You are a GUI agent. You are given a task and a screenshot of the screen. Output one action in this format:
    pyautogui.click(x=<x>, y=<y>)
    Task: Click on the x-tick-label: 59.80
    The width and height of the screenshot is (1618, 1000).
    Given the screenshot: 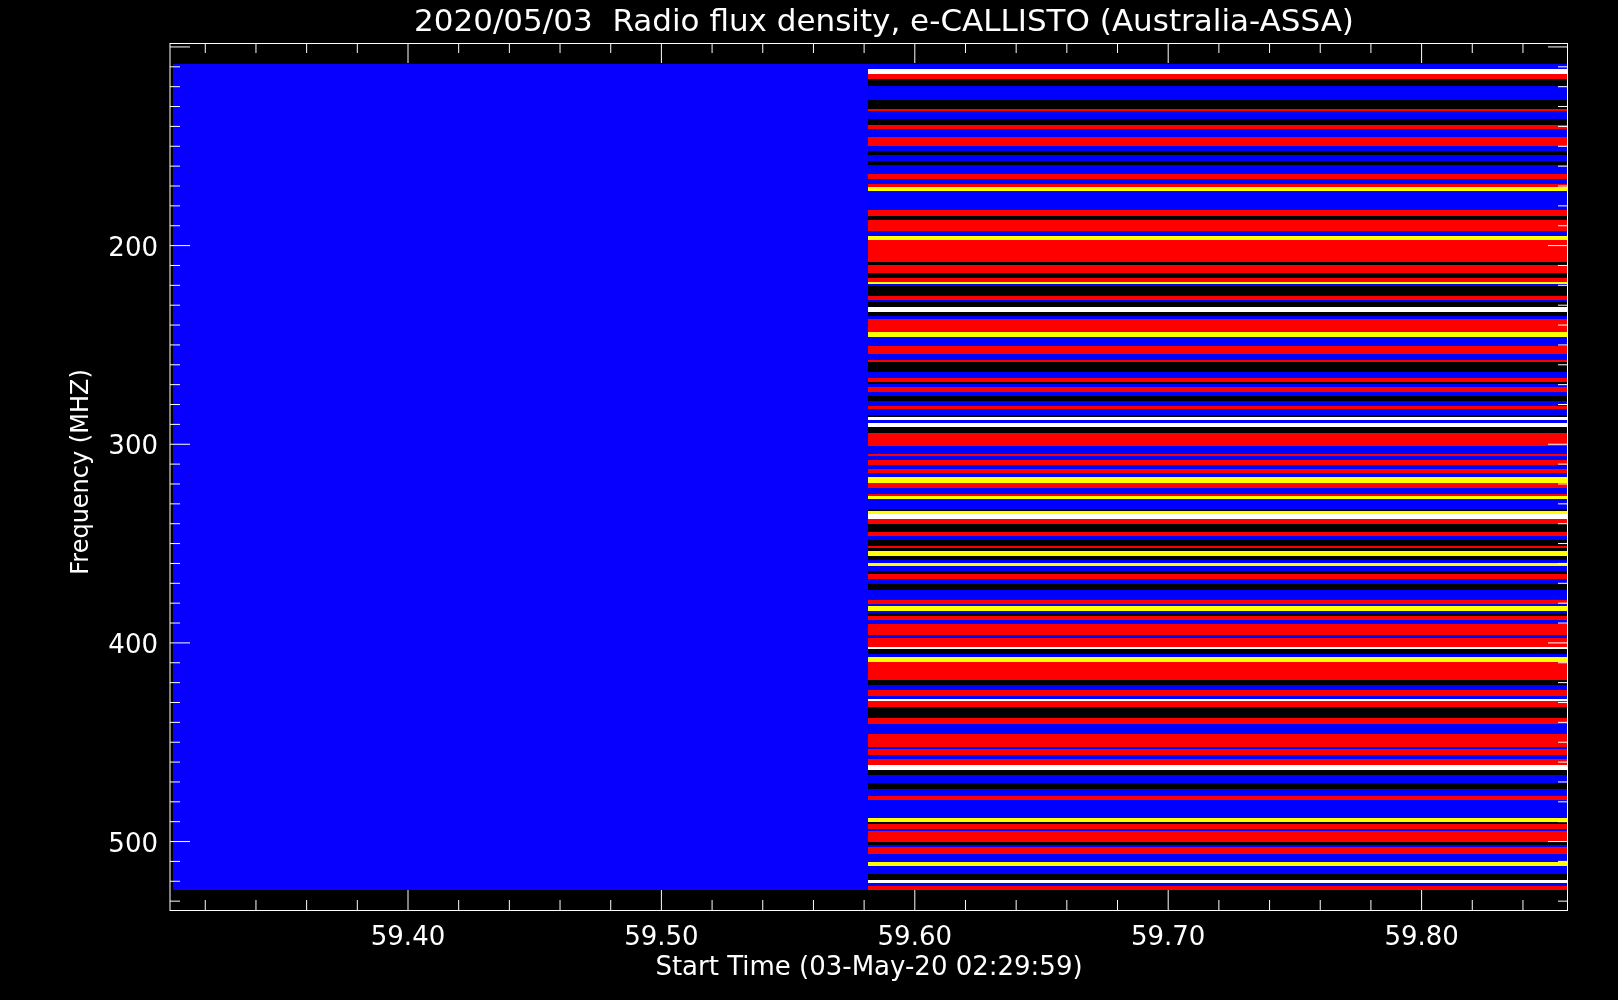 What is the action you would take?
    pyautogui.click(x=1421, y=936)
    